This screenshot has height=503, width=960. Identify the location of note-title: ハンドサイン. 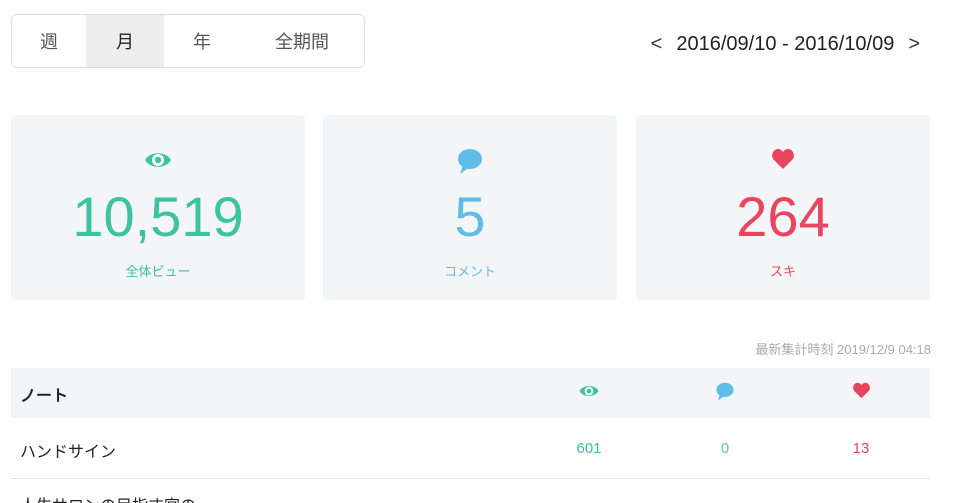
(68, 450).